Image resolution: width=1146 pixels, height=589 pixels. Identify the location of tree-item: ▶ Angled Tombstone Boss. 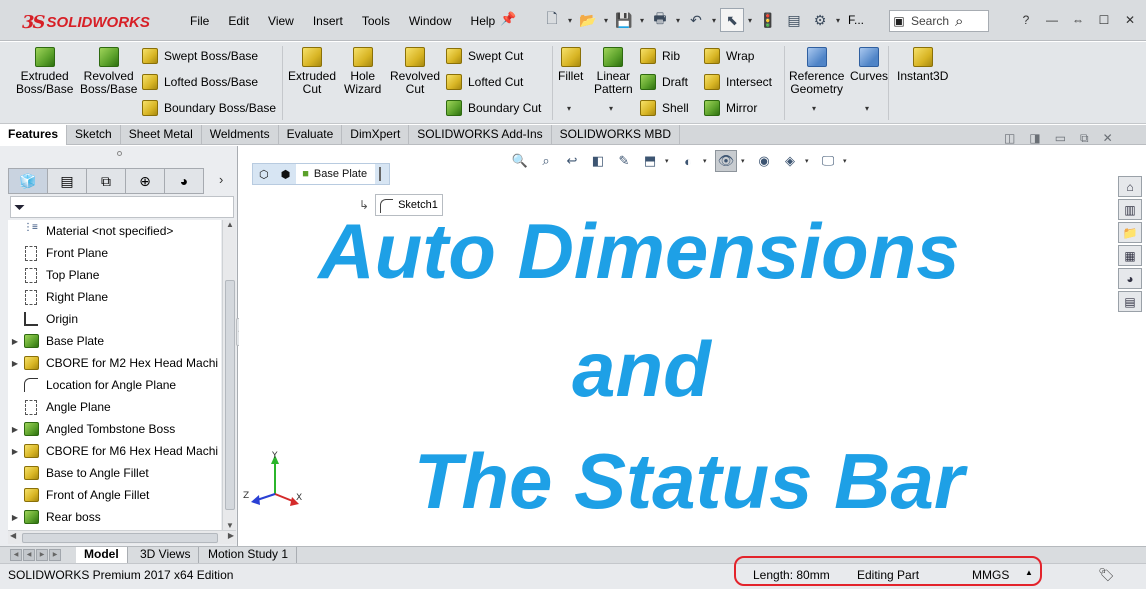
(114, 429).